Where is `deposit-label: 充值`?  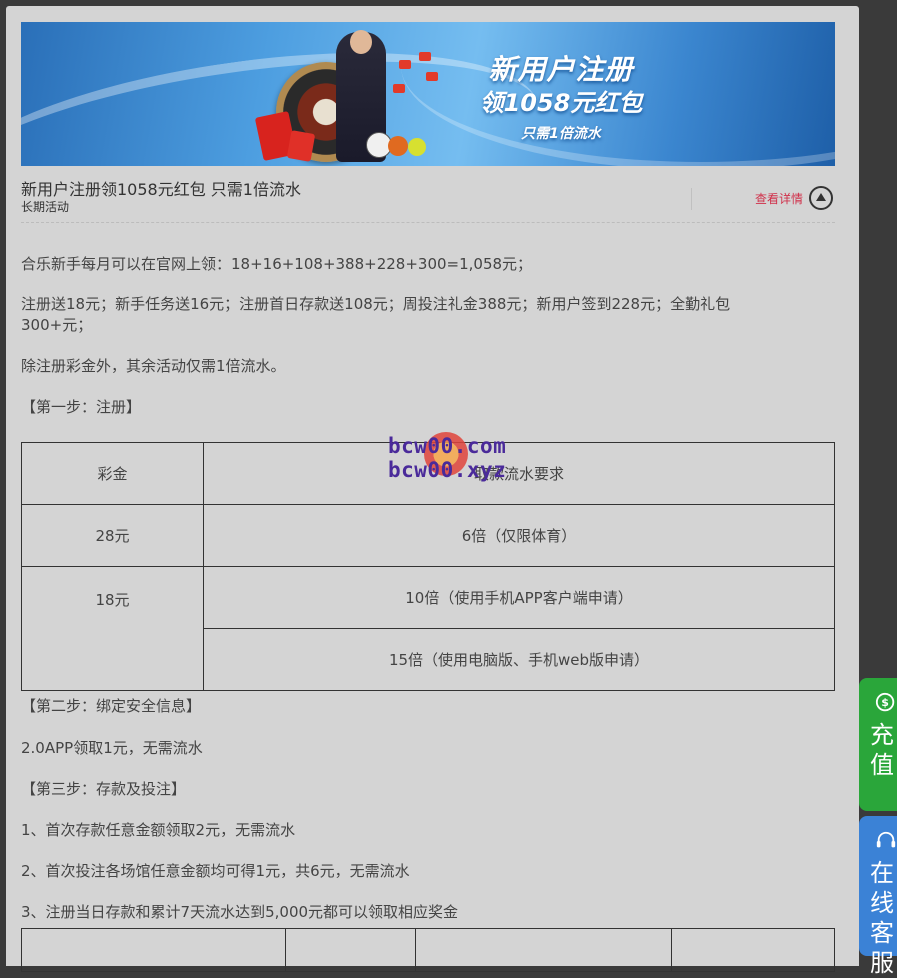 deposit-label: 充值 is located at coordinates (882, 750).